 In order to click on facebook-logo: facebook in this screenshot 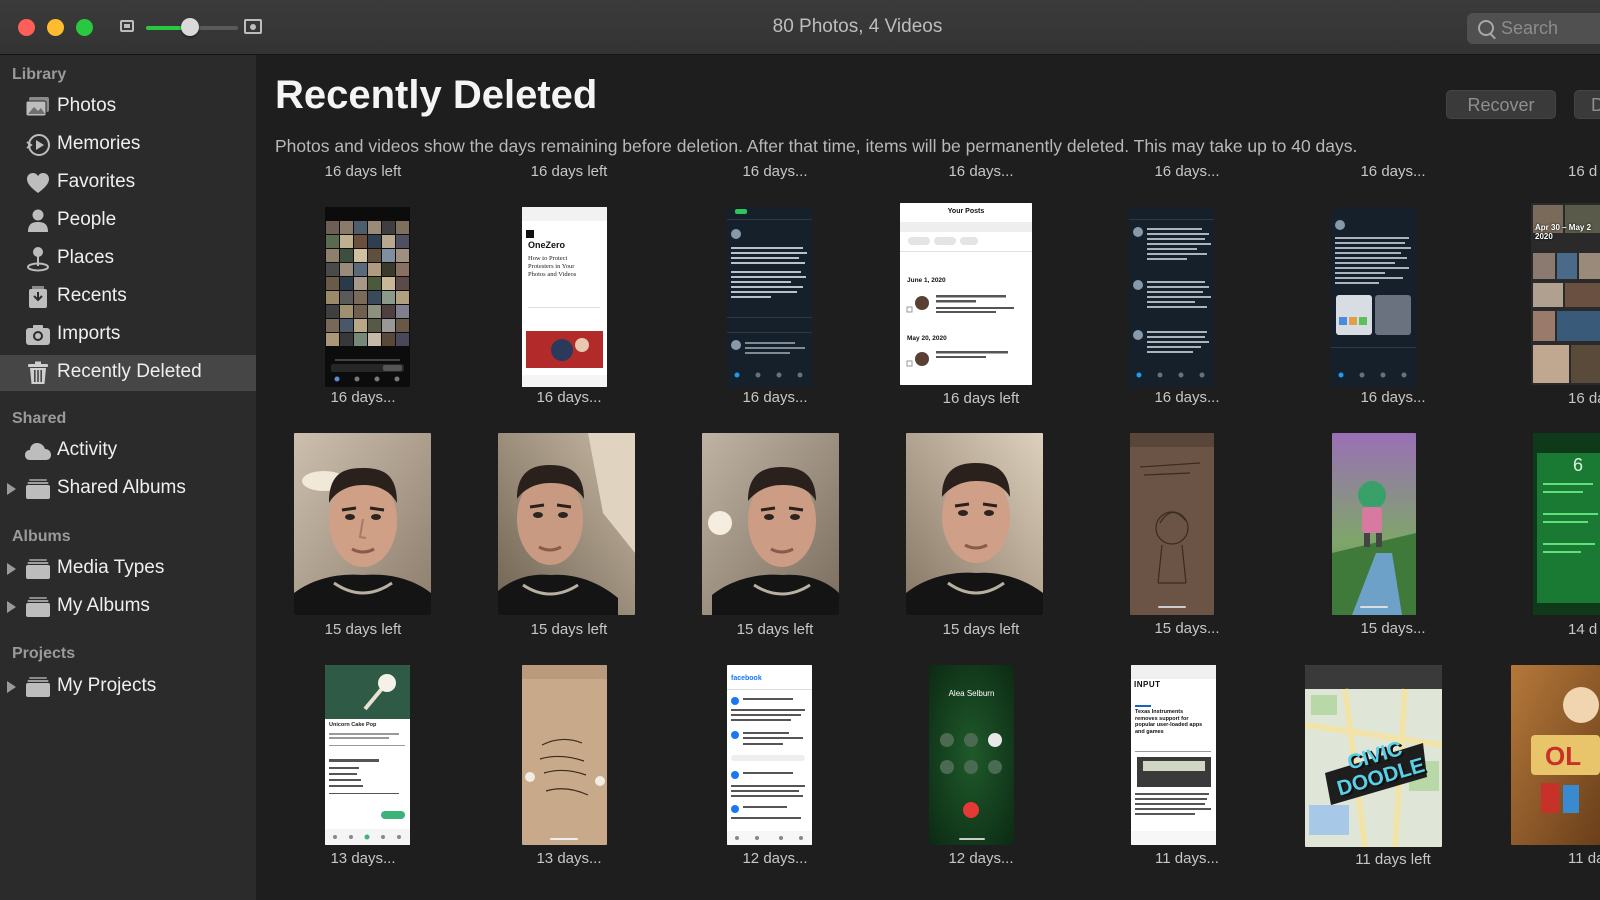, I will do `click(746, 678)`.